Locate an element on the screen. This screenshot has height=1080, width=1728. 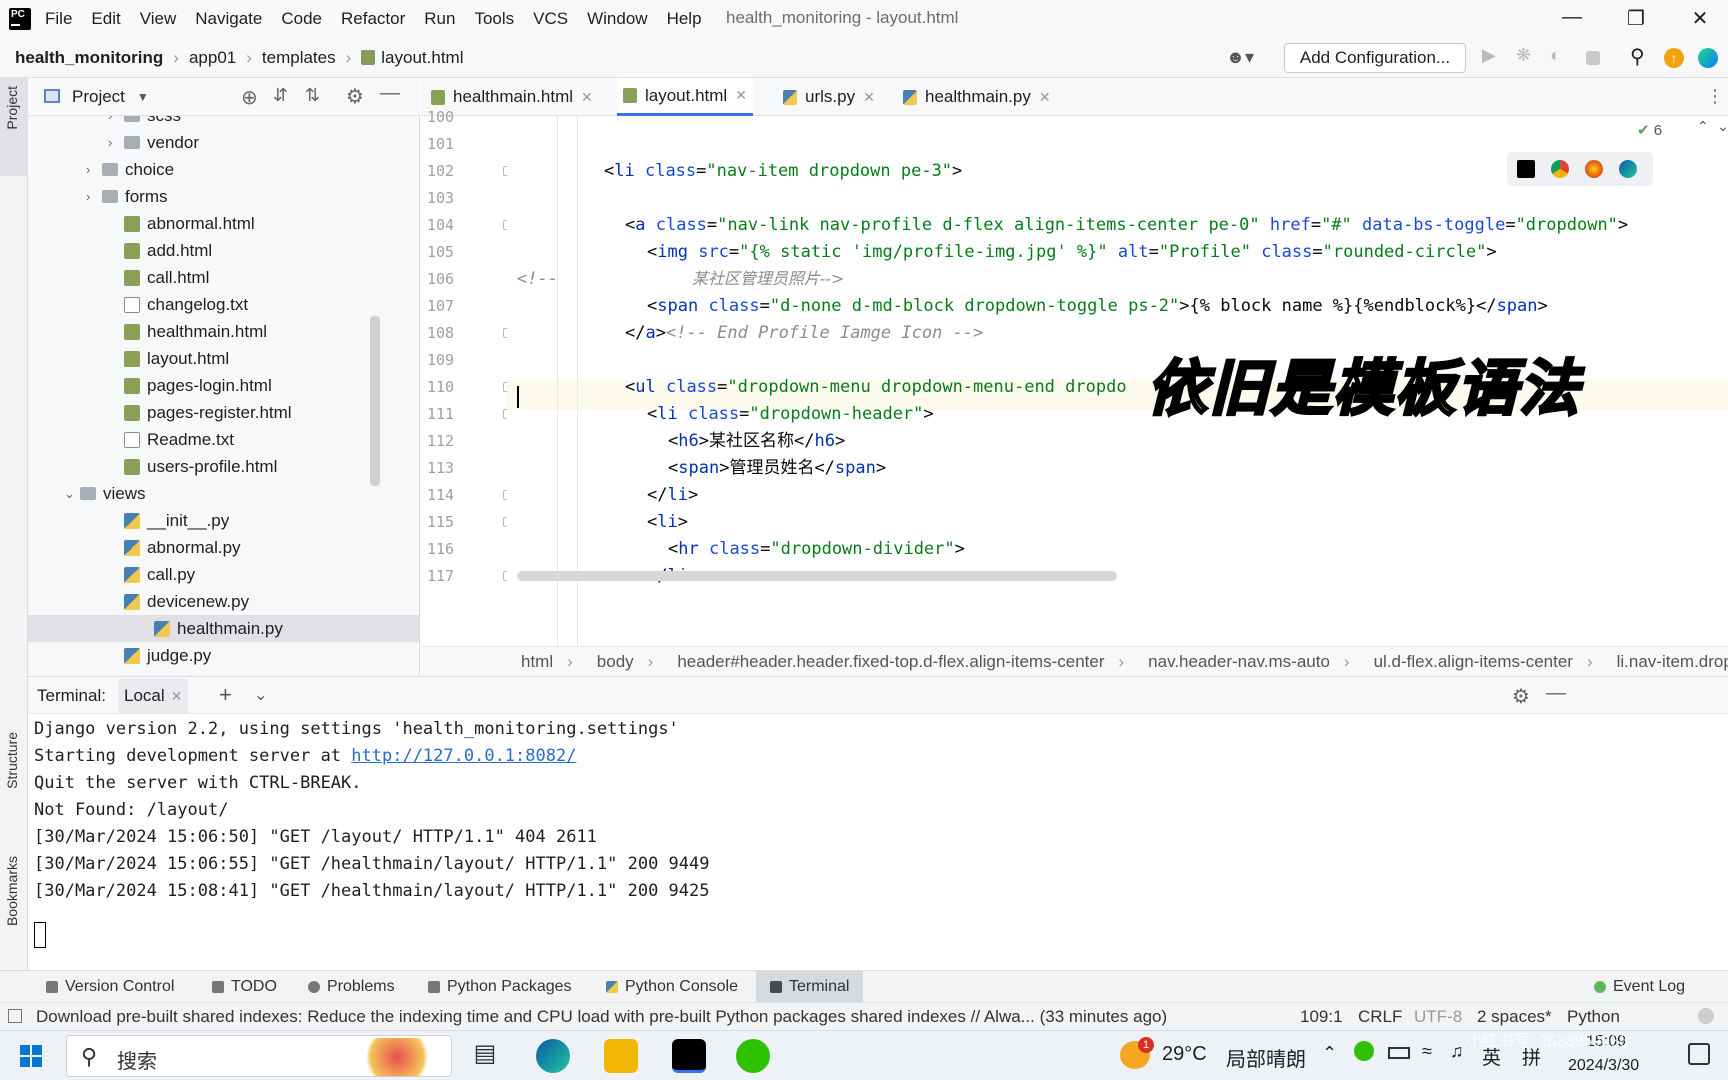
coverage-icon: ◐ is located at coordinates (1560, 55).